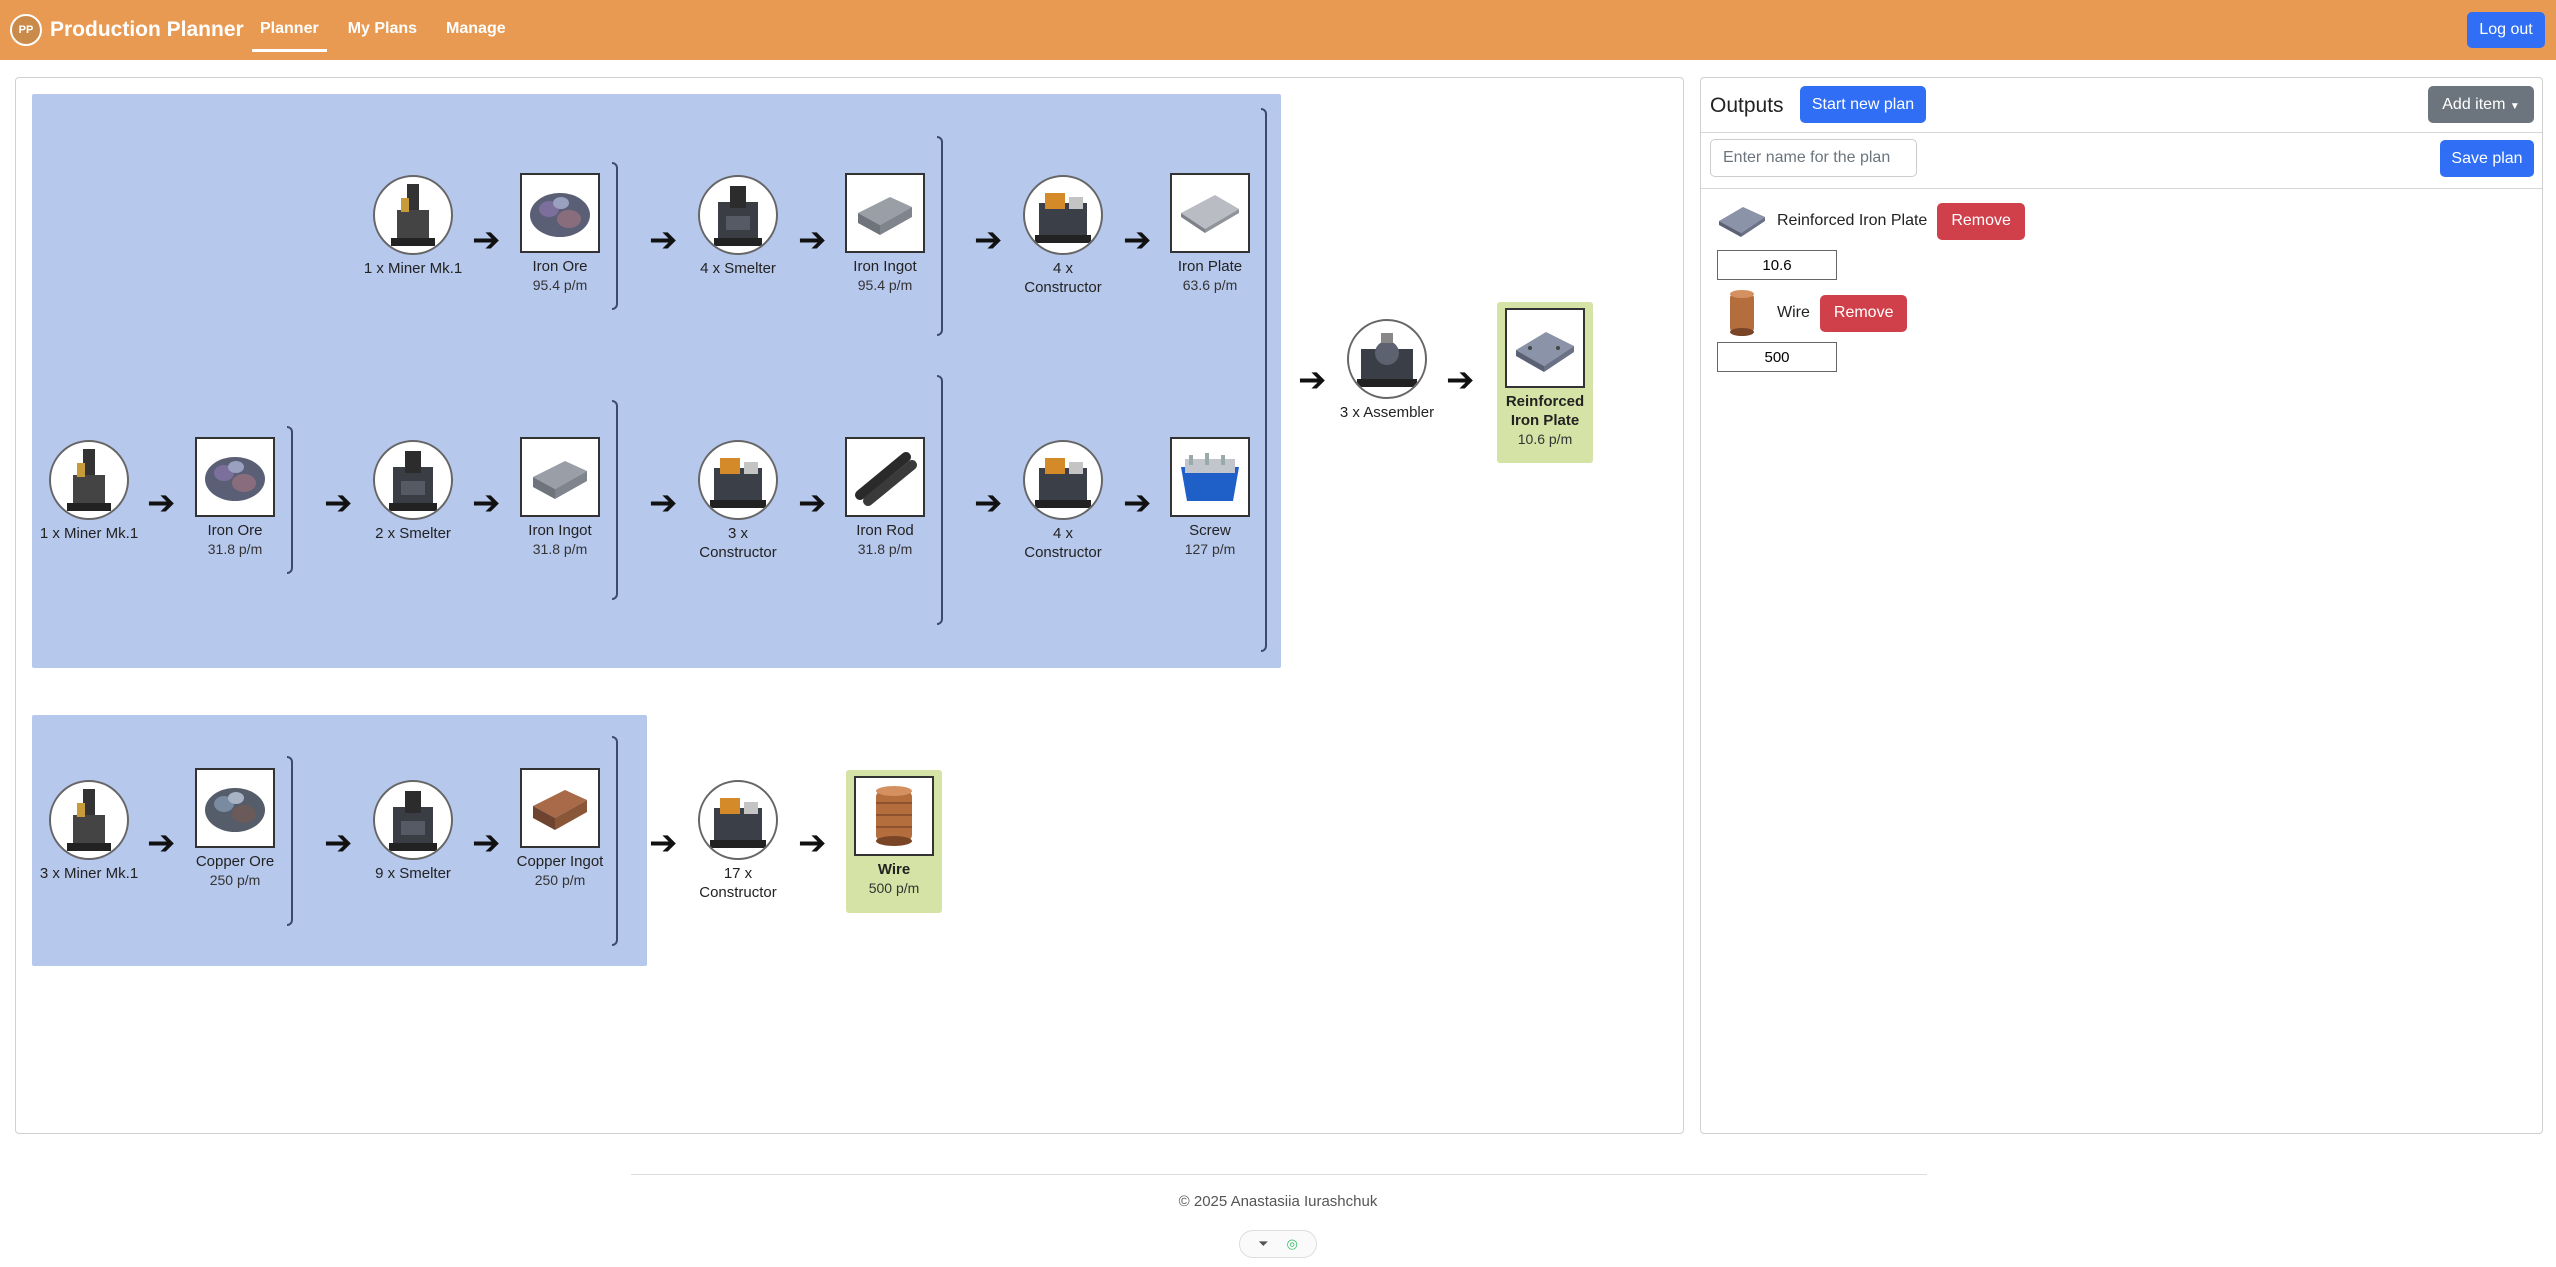 The width and height of the screenshot is (2556, 1267). I want to click on node-iron-ingot: Iron Ingot 95.4 p/m, so click(885, 233).